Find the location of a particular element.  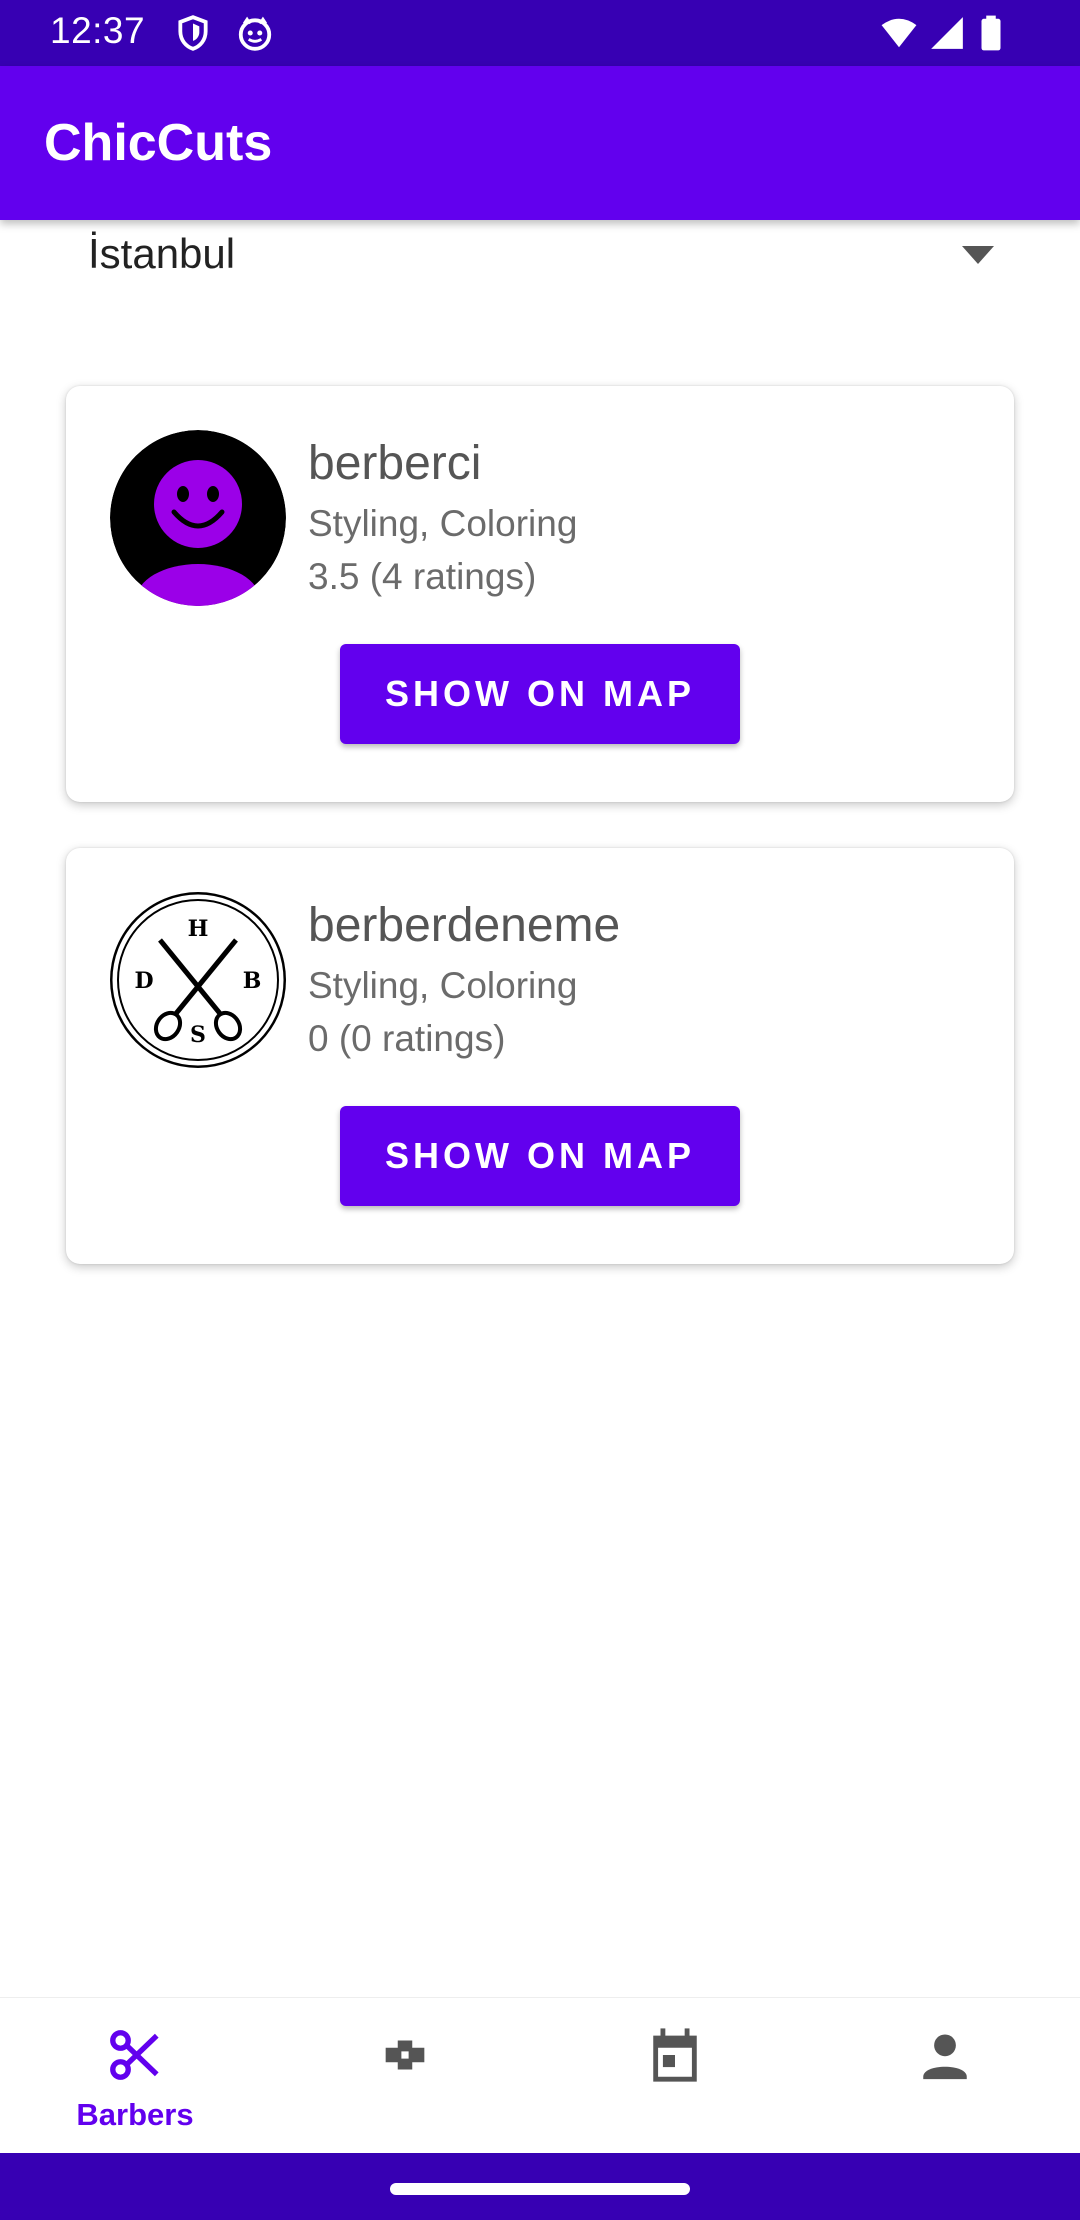

barber-avatar is located at coordinates (198, 518).